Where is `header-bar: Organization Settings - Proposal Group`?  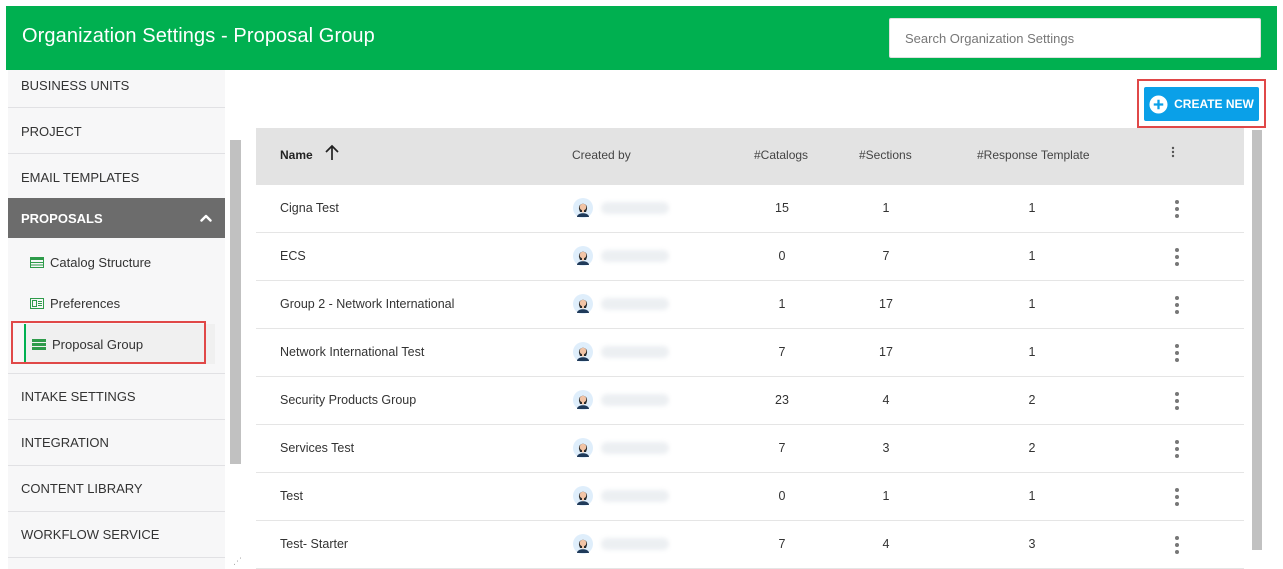 header-bar: Organization Settings - Proposal Group is located at coordinates (641, 38).